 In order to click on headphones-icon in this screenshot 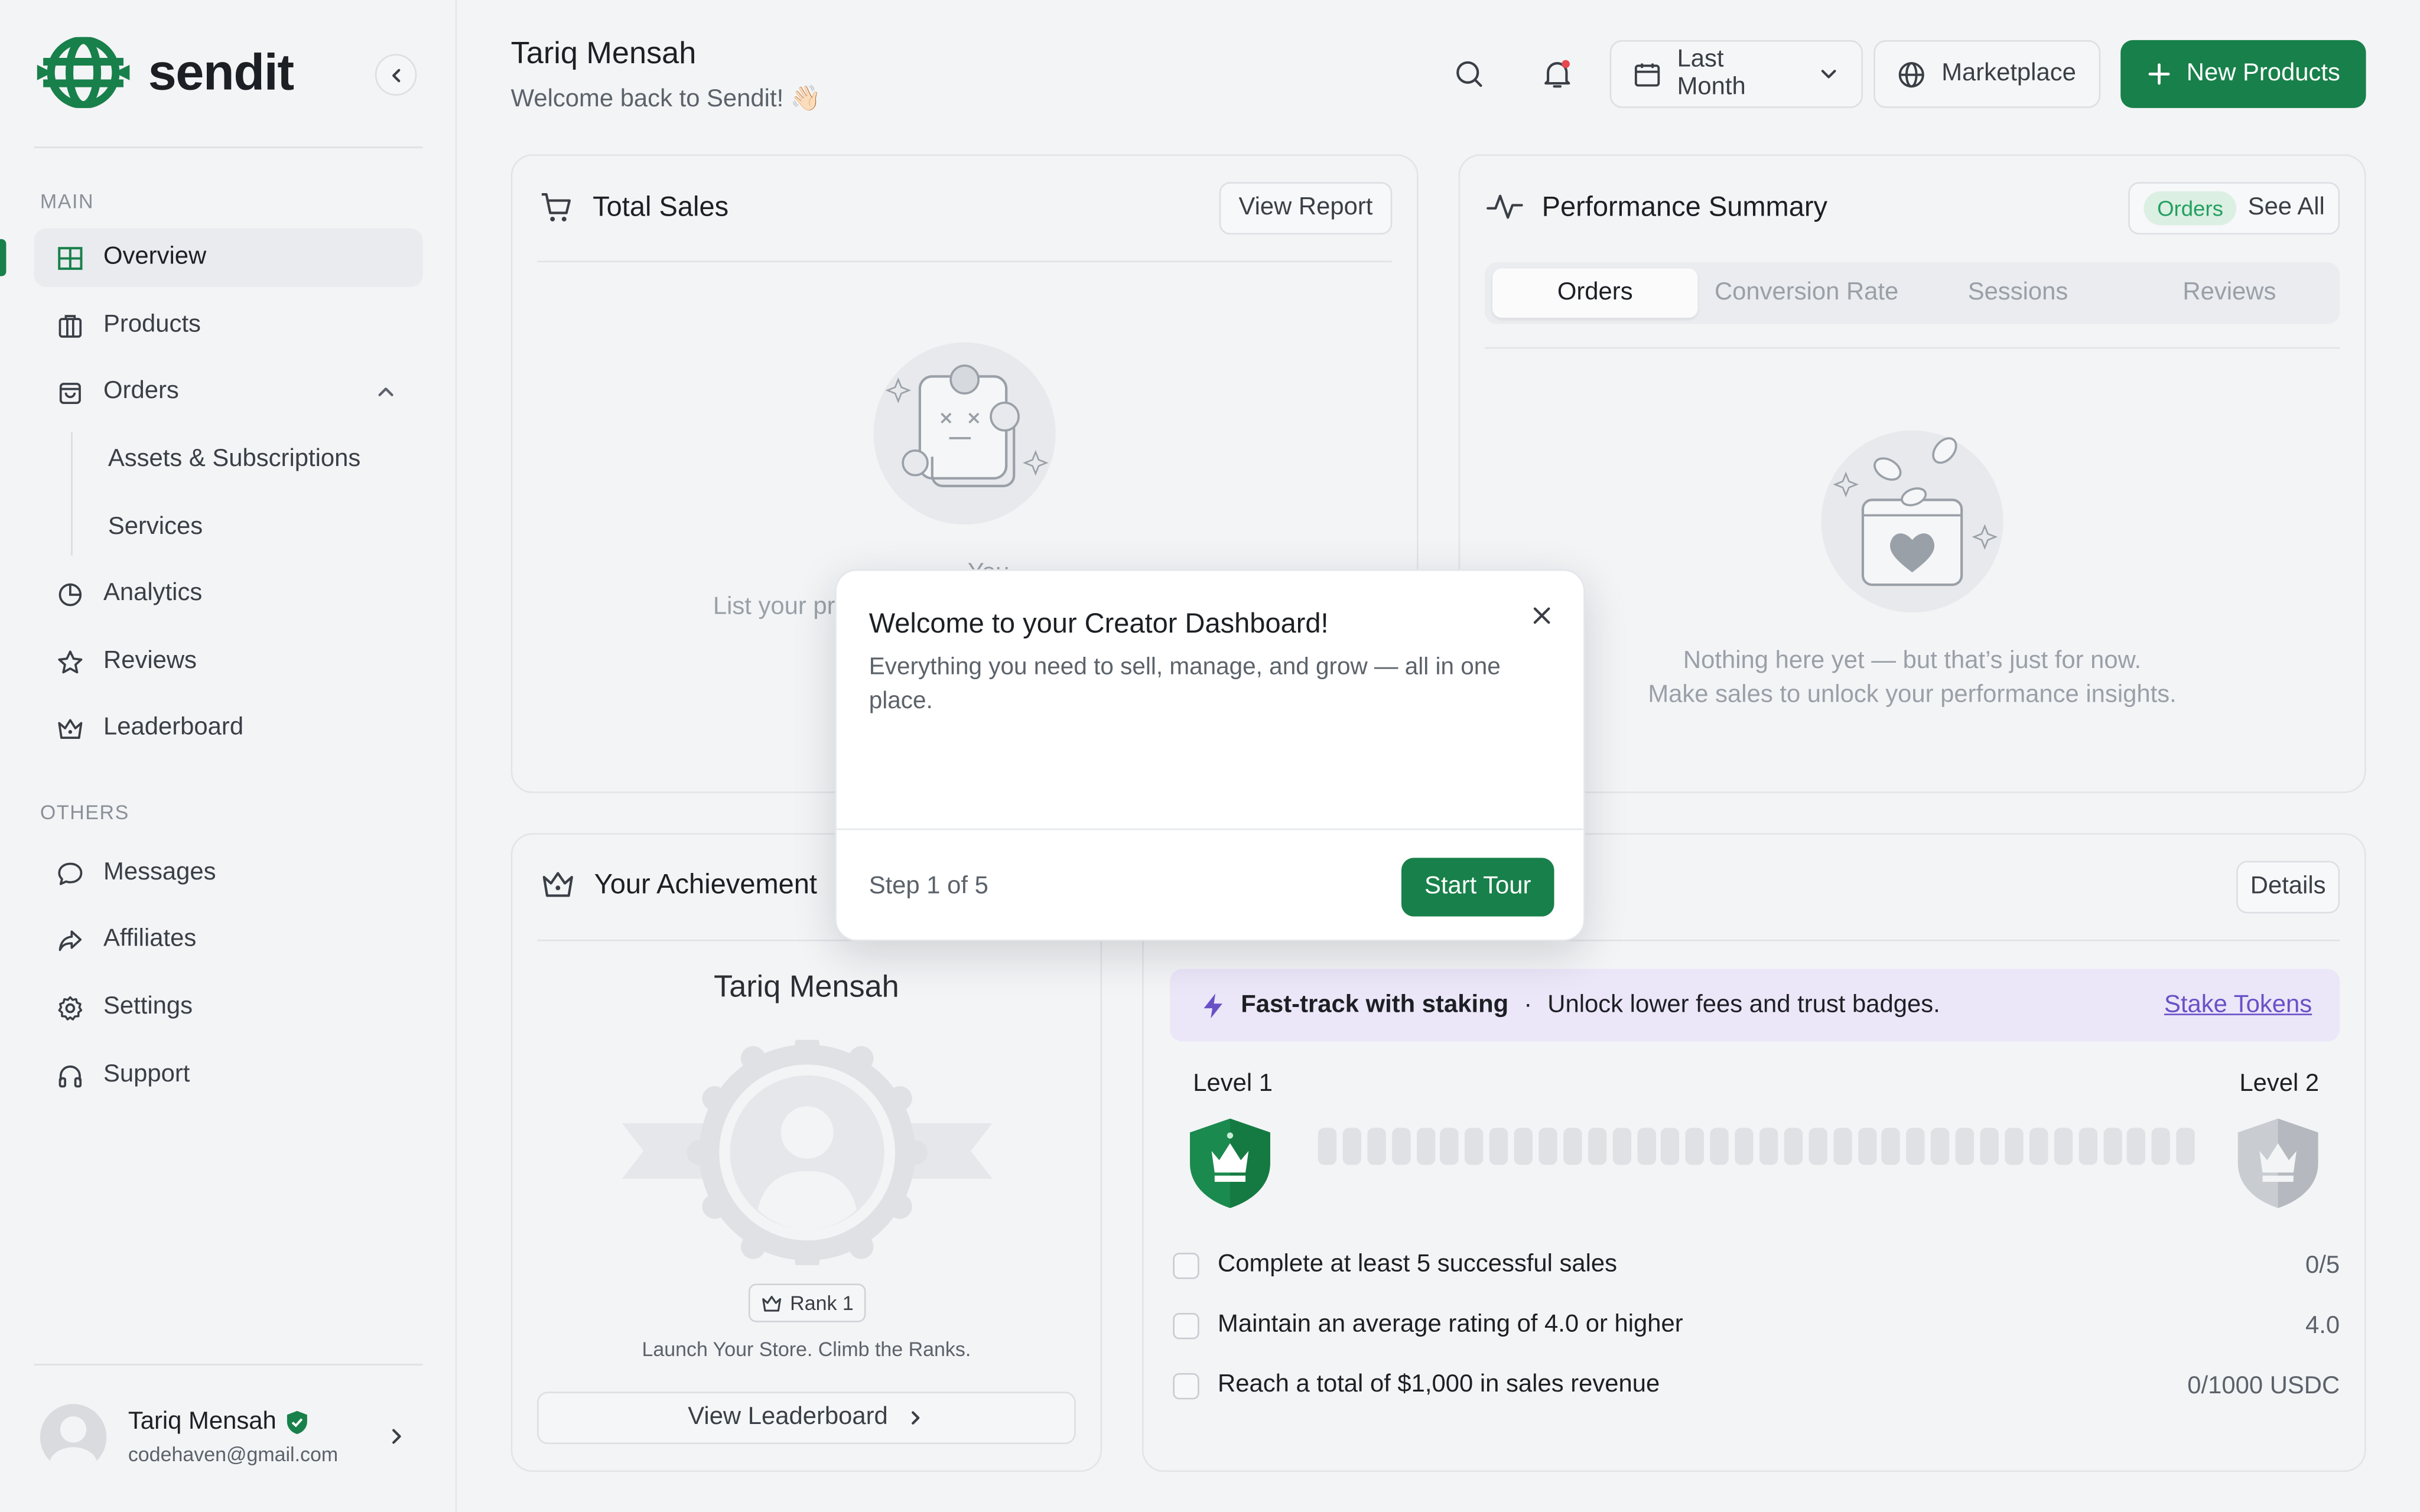, I will do `click(70, 1075)`.